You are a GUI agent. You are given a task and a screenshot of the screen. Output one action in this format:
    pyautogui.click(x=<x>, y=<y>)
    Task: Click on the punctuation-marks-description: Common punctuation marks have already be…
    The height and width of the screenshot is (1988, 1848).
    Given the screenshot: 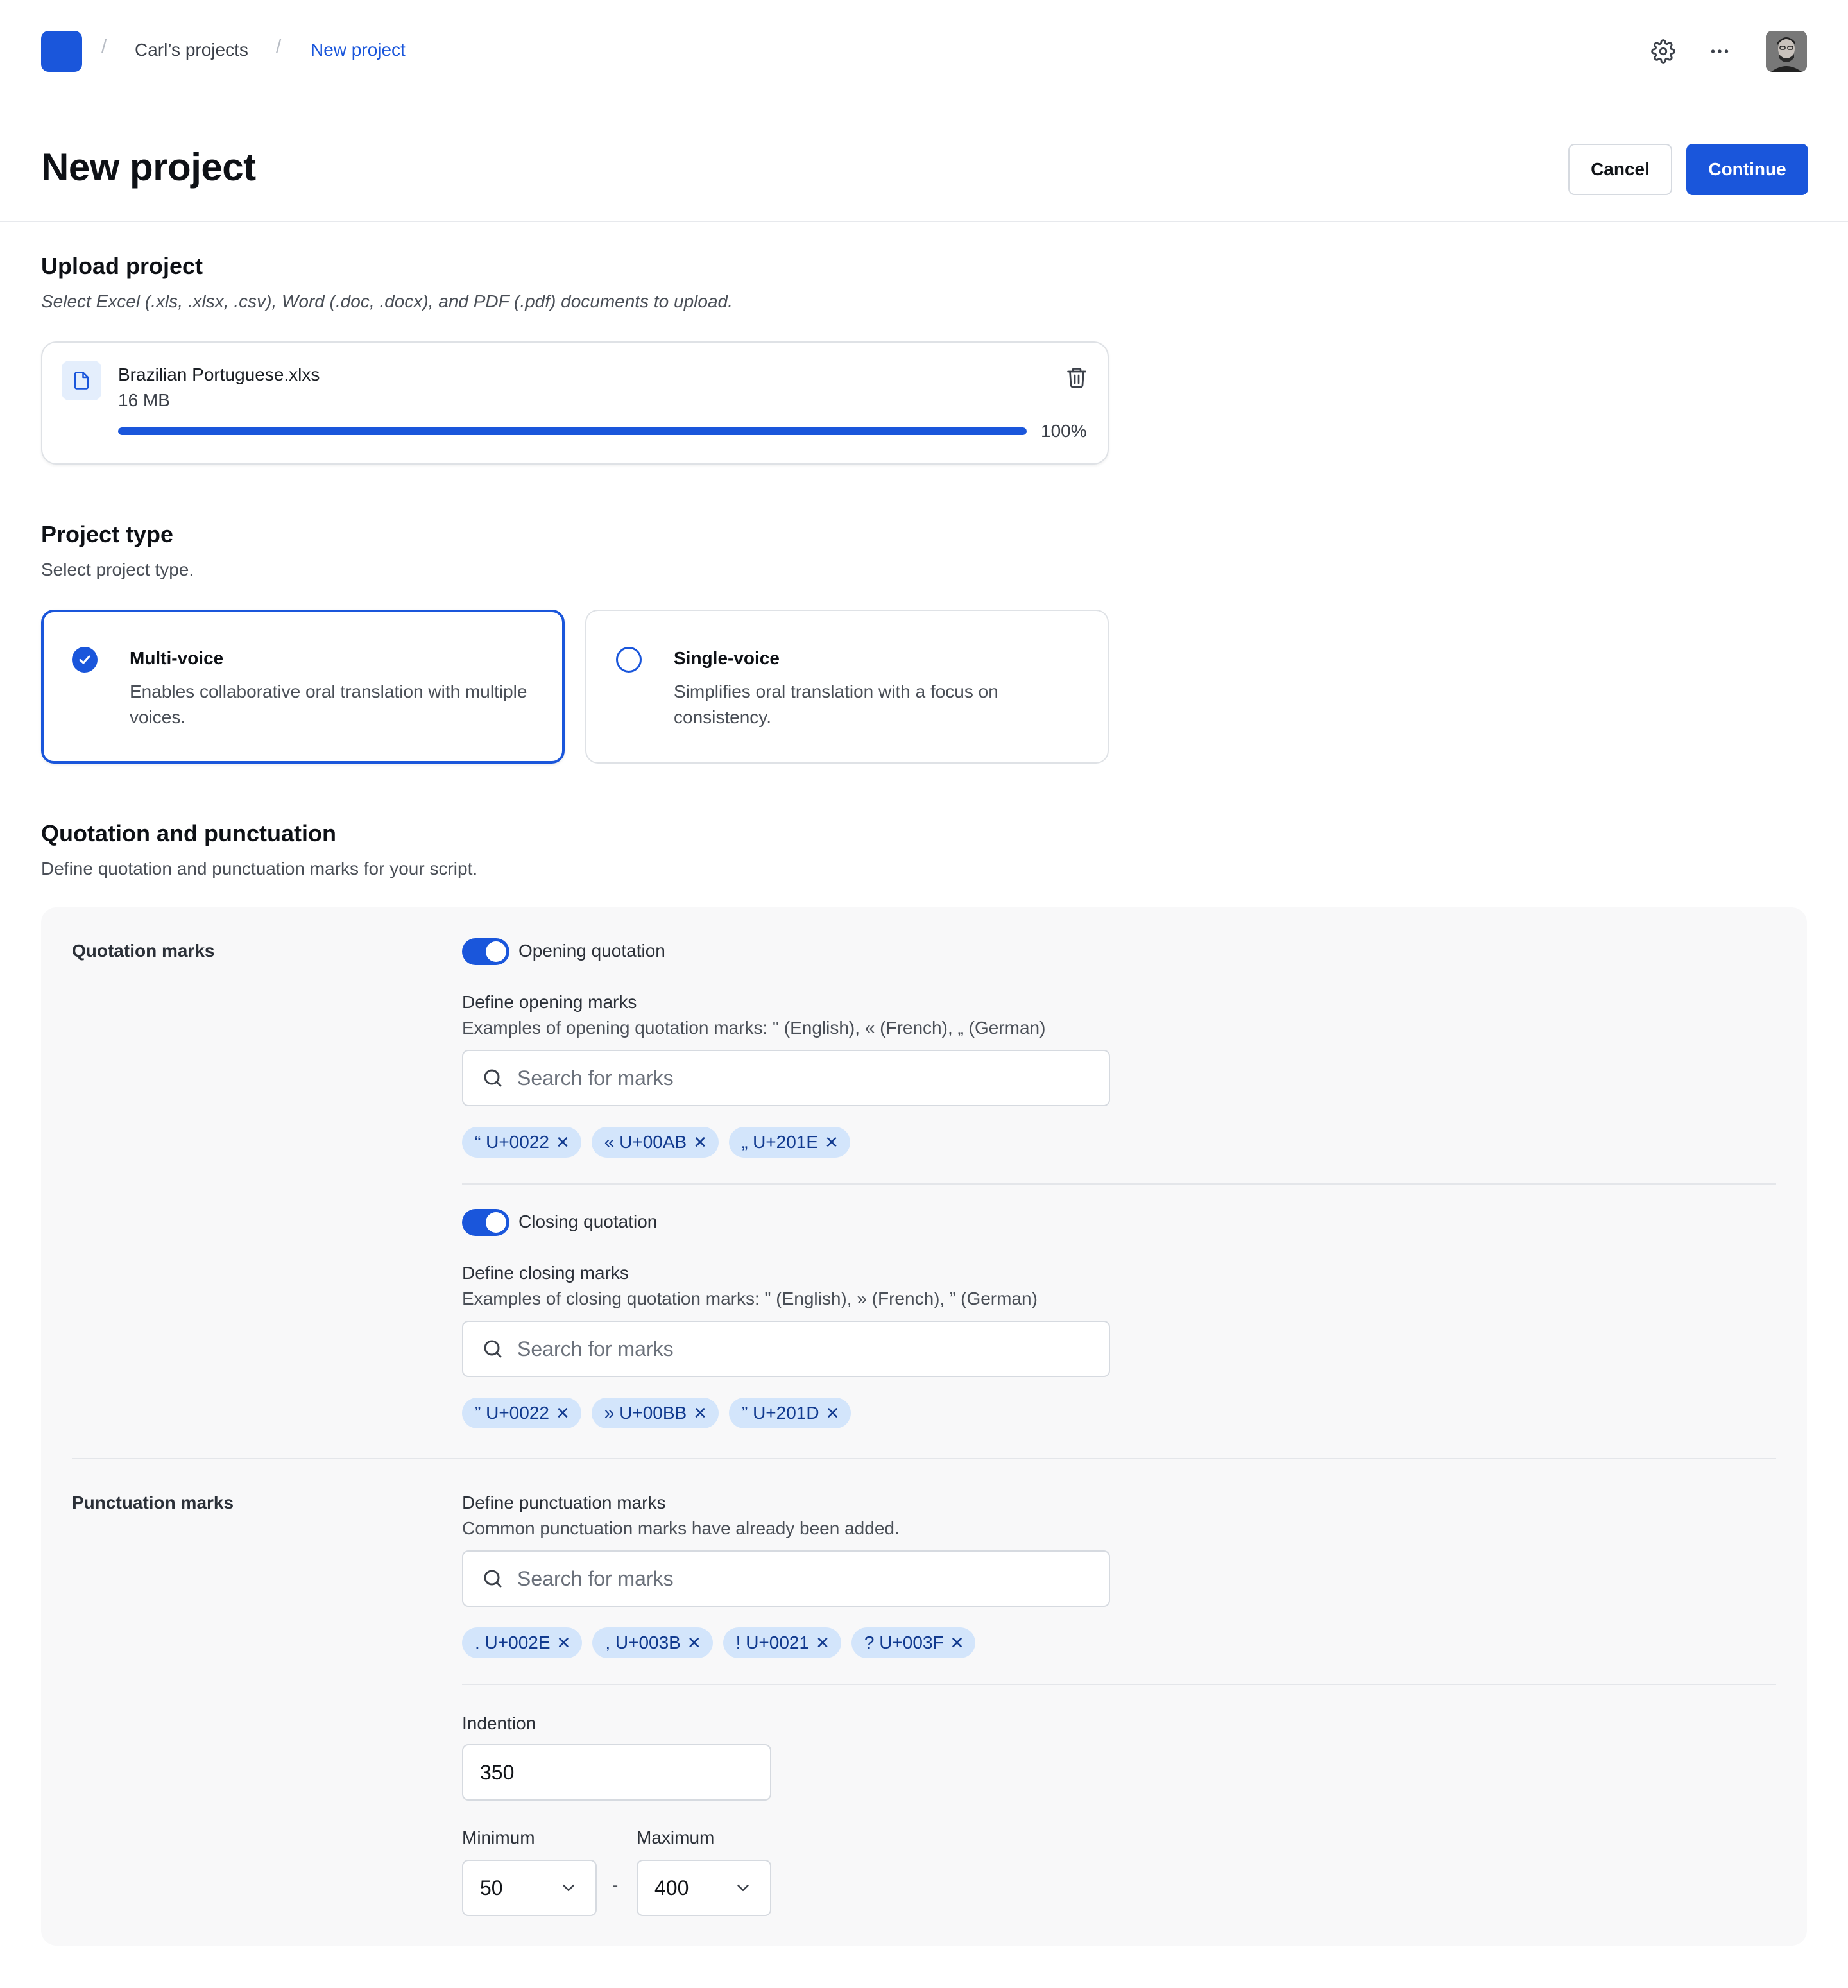 What is the action you would take?
    pyautogui.click(x=681, y=1528)
    